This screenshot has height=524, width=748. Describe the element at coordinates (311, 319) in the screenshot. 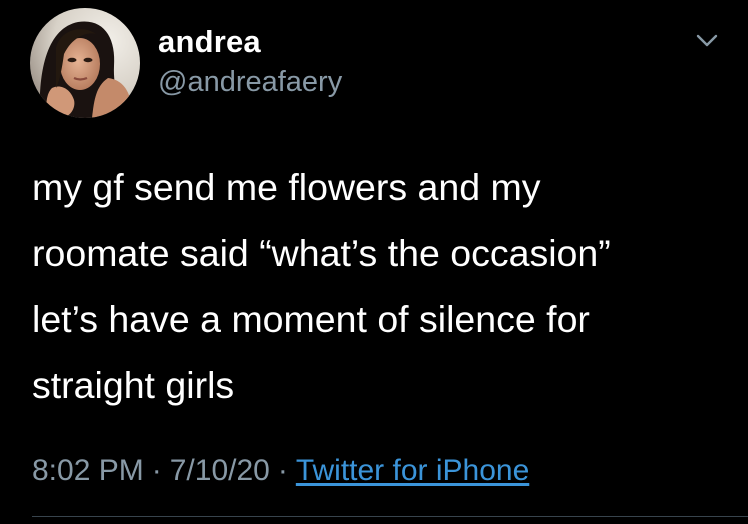

I see `tweet-text-line: let’s have a moment of silence for` at that location.